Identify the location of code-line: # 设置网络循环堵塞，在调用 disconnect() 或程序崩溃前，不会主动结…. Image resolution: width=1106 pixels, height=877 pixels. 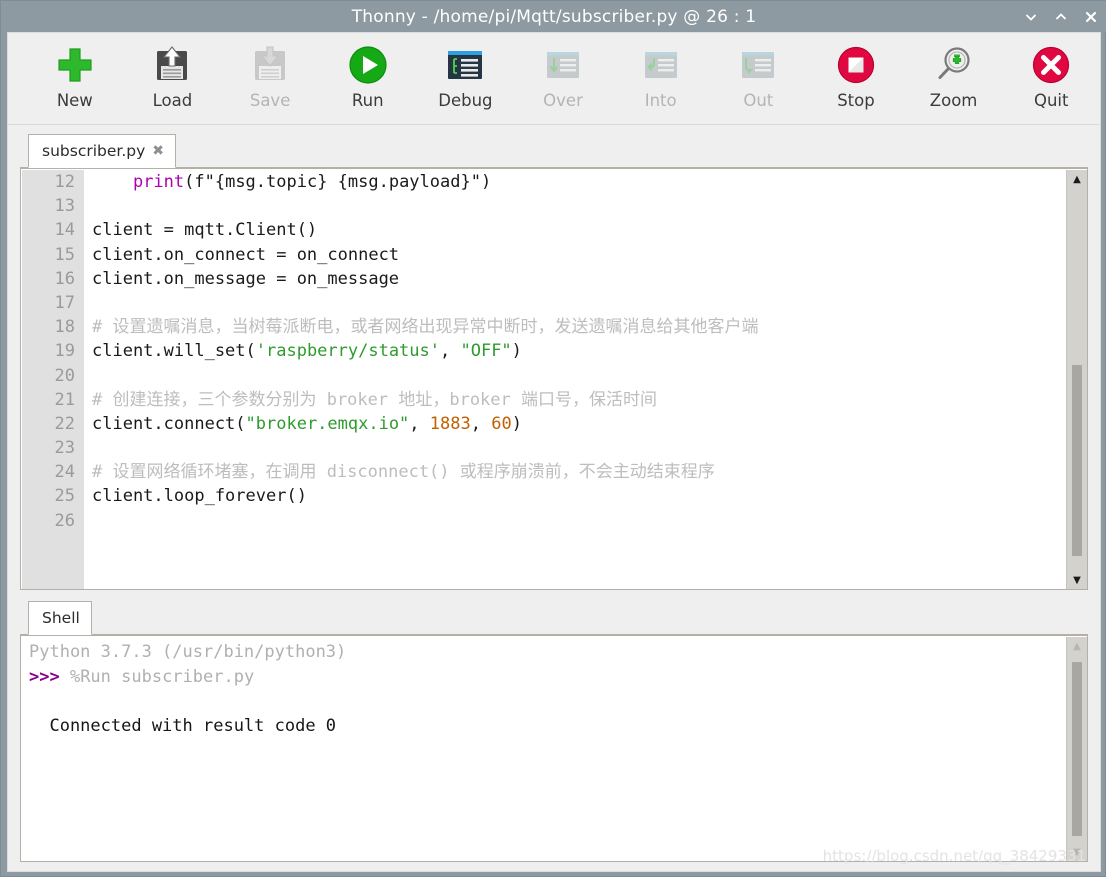
(577, 472).